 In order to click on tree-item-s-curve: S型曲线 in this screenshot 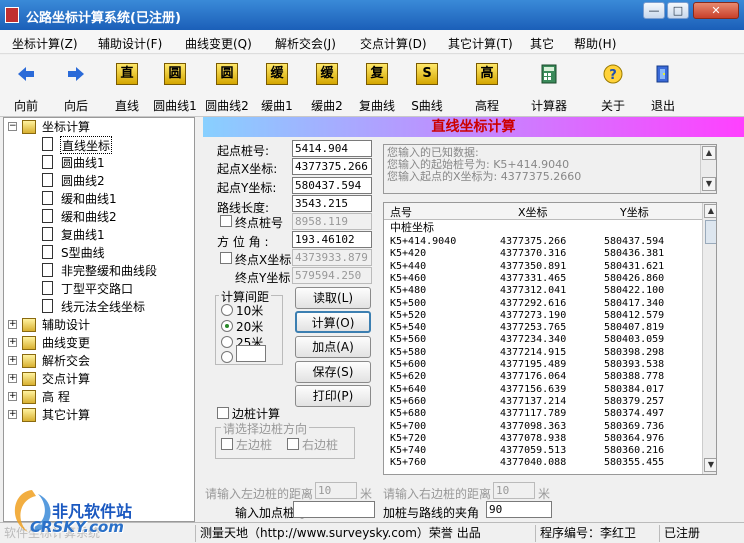, I will do `click(83, 253)`.